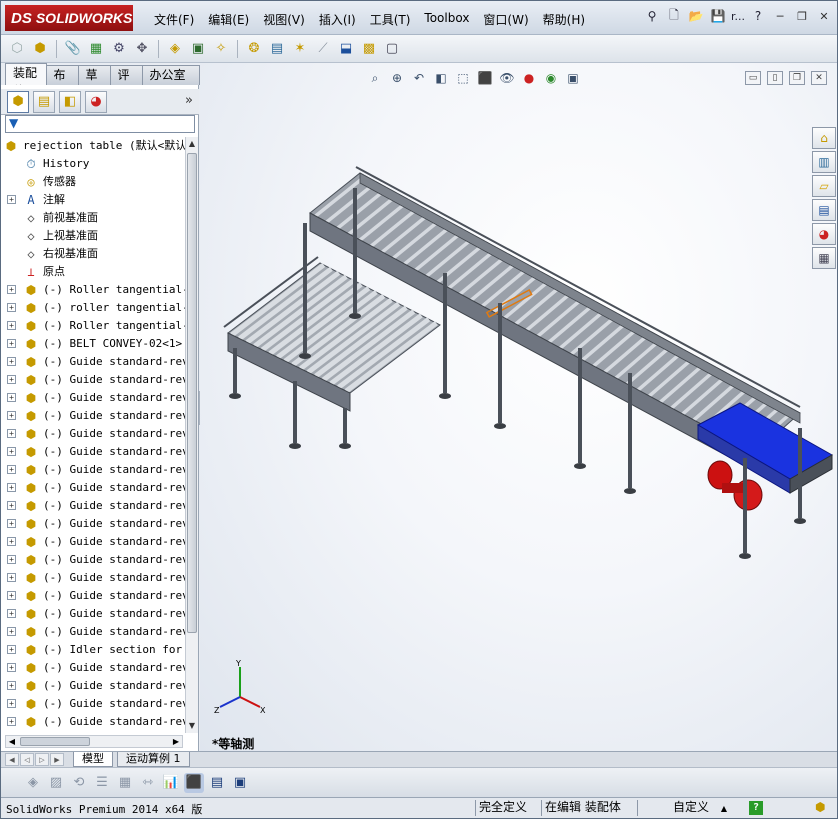 This screenshot has width=838, height=819. What do you see at coordinates (375, 78) in the screenshot?
I see `zoom-to-fit-icon: ⌕` at bounding box center [375, 78].